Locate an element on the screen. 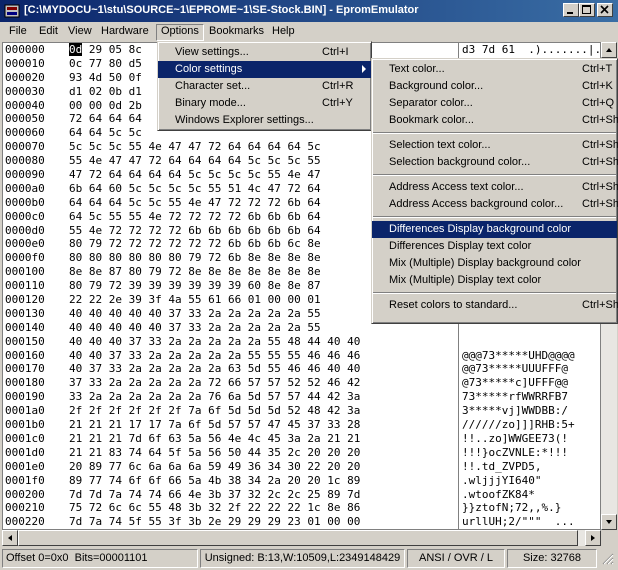  ascii-row: !!!}ocZVNLE:*!!! is located at coordinates (531, 453).